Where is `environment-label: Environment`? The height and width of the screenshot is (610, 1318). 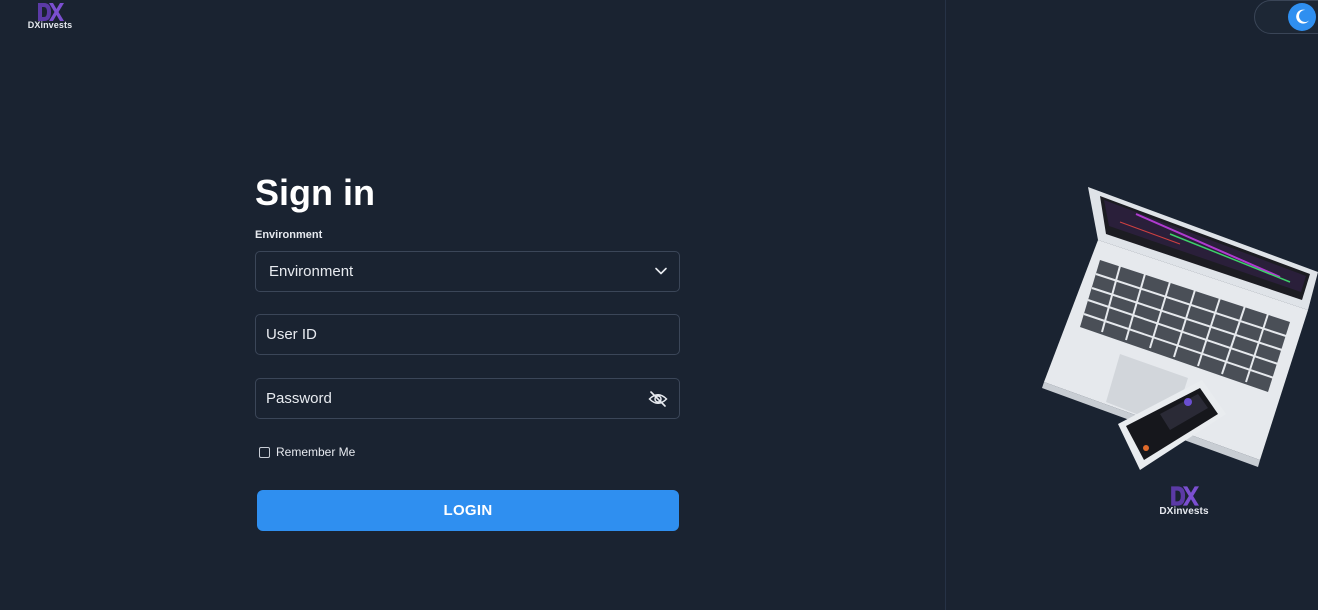 environment-label: Environment is located at coordinates (289, 235).